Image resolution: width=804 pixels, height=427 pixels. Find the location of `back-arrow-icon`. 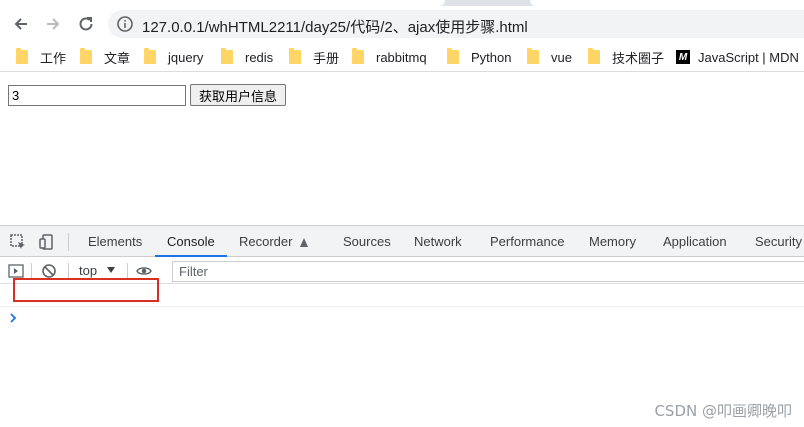

back-arrow-icon is located at coordinates (20, 24).